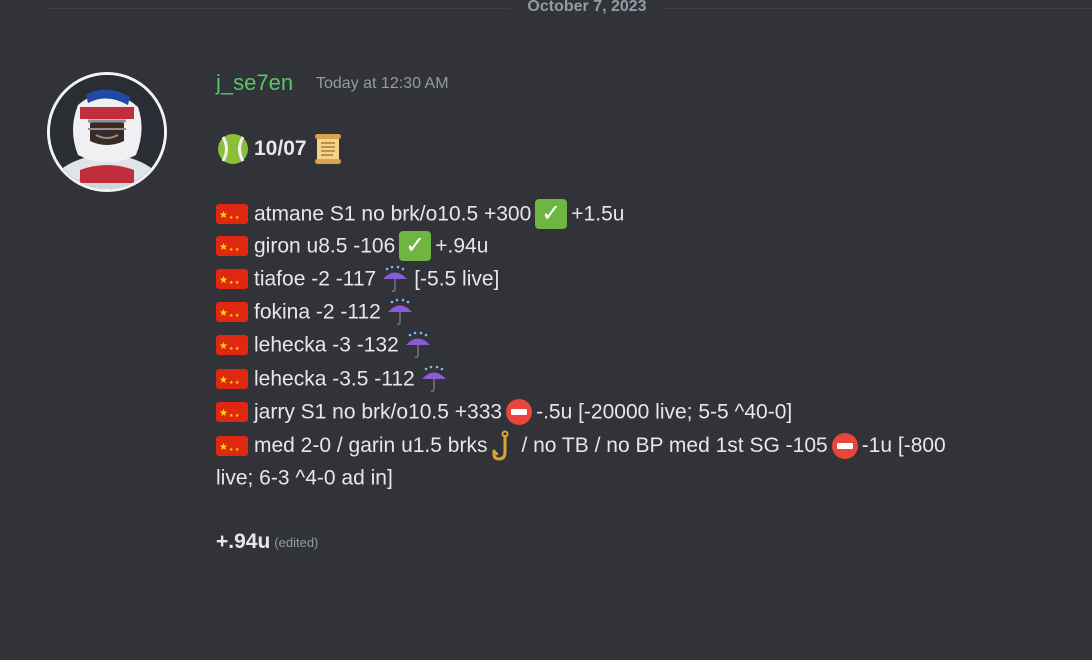 This screenshot has height=660, width=1092. What do you see at coordinates (382, 84) in the screenshot?
I see `message-timestamp: Today at 12:30 AM` at bounding box center [382, 84].